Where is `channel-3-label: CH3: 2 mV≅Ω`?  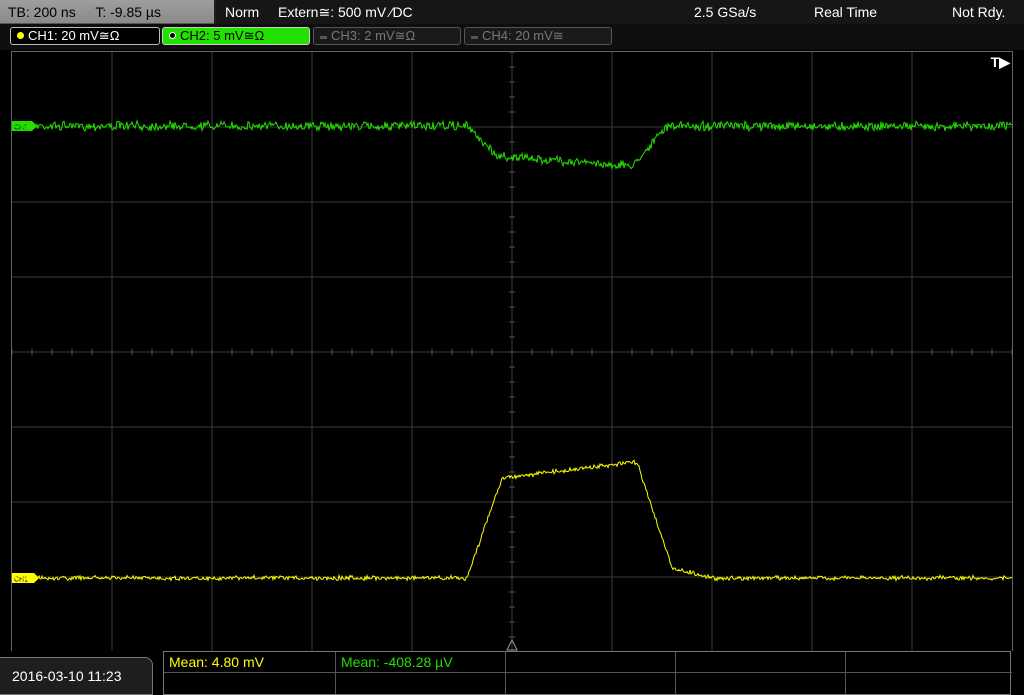
channel-3-label: CH3: 2 mV≅Ω is located at coordinates (373, 35).